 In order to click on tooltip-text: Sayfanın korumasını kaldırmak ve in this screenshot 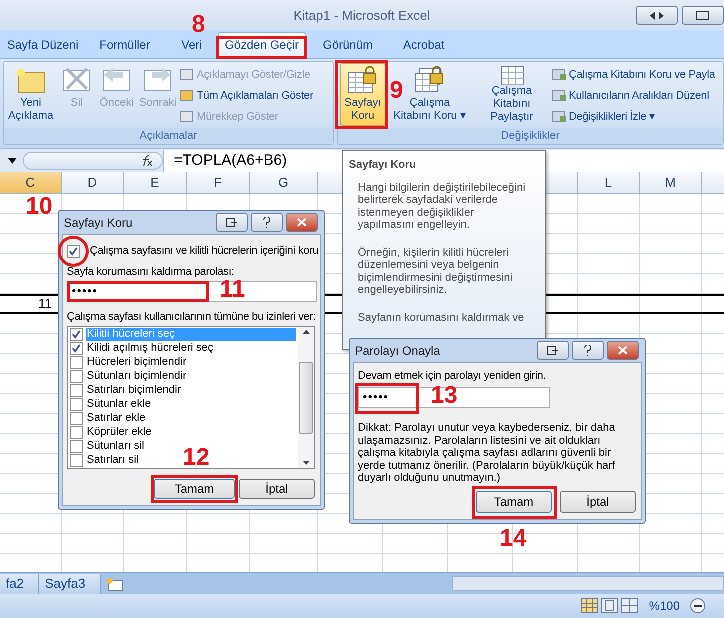, I will do `click(442, 318)`.